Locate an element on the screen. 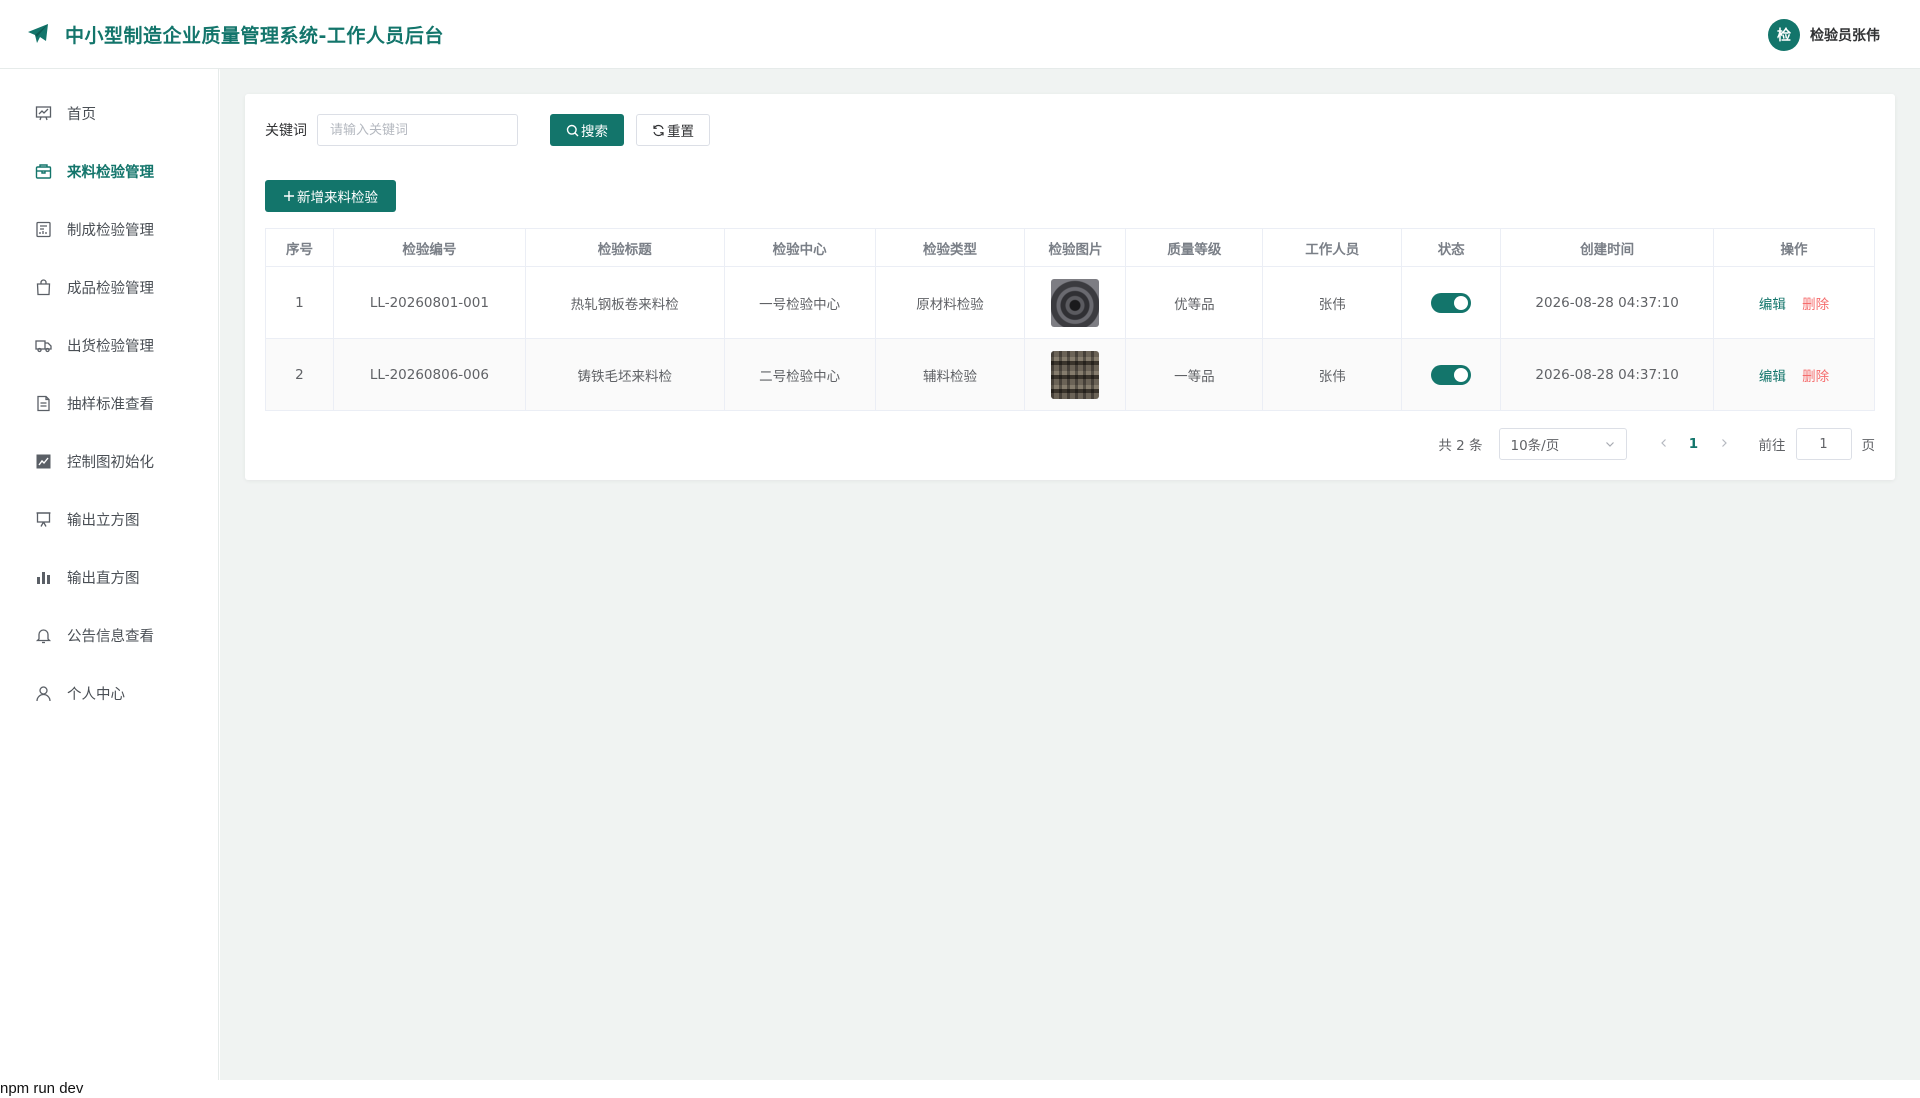  column-header: 工作人员 is located at coordinates (1332, 247).